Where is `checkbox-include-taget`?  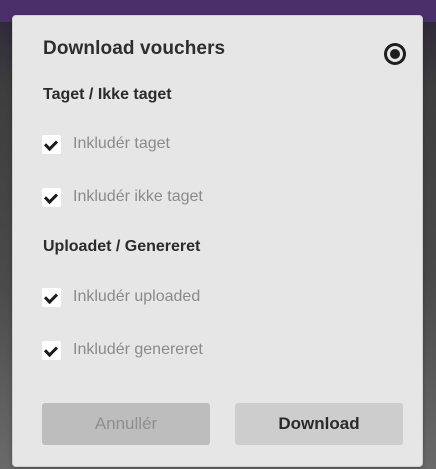 checkbox-include-taget is located at coordinates (51, 144).